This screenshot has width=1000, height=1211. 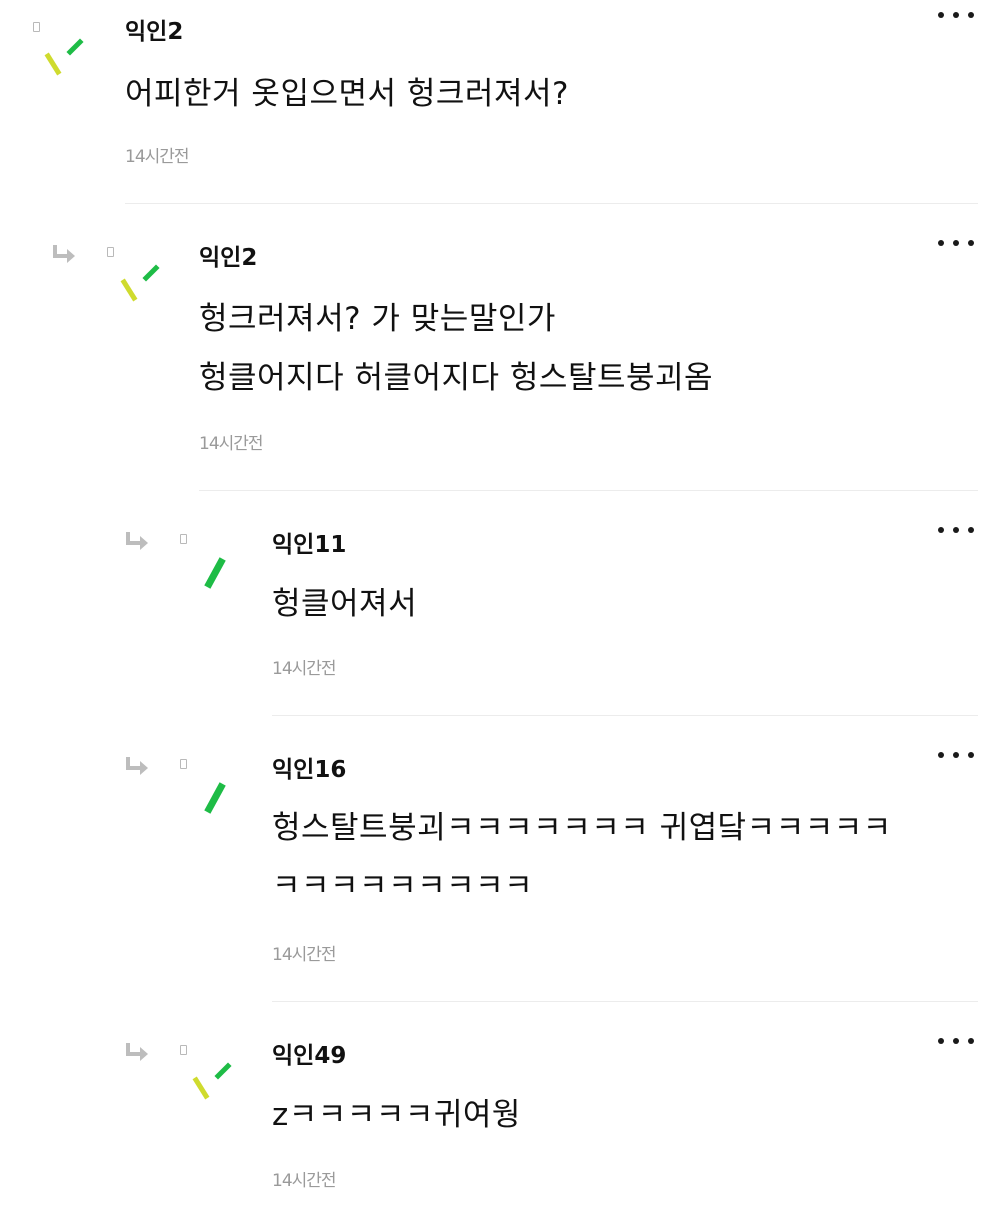 What do you see at coordinates (377, 319) in the screenshot?
I see `comment-text: 헝크러져서? 가 맞는말인가` at bounding box center [377, 319].